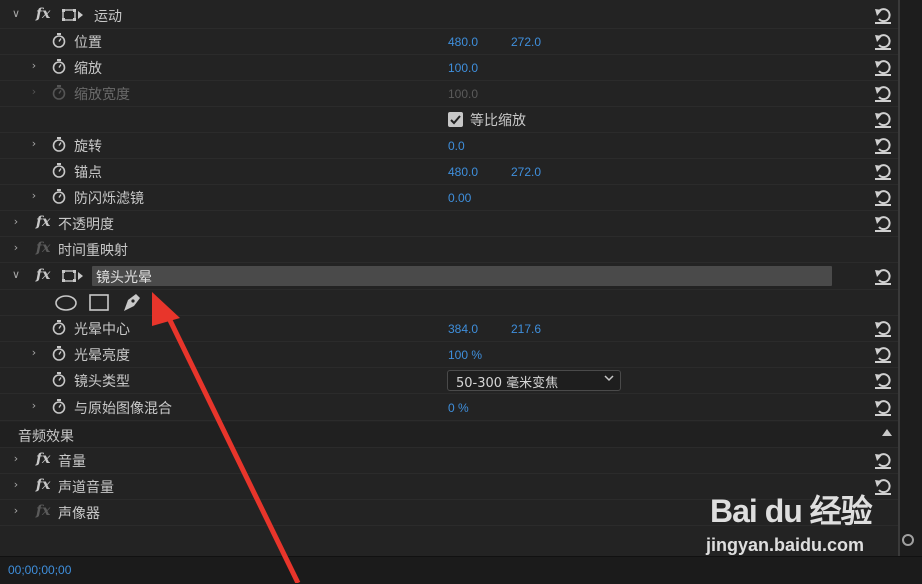 The height and width of the screenshot is (584, 922). What do you see at coordinates (459, 198) in the screenshot?
I see `anti-flicker-value: 0.00` at bounding box center [459, 198].